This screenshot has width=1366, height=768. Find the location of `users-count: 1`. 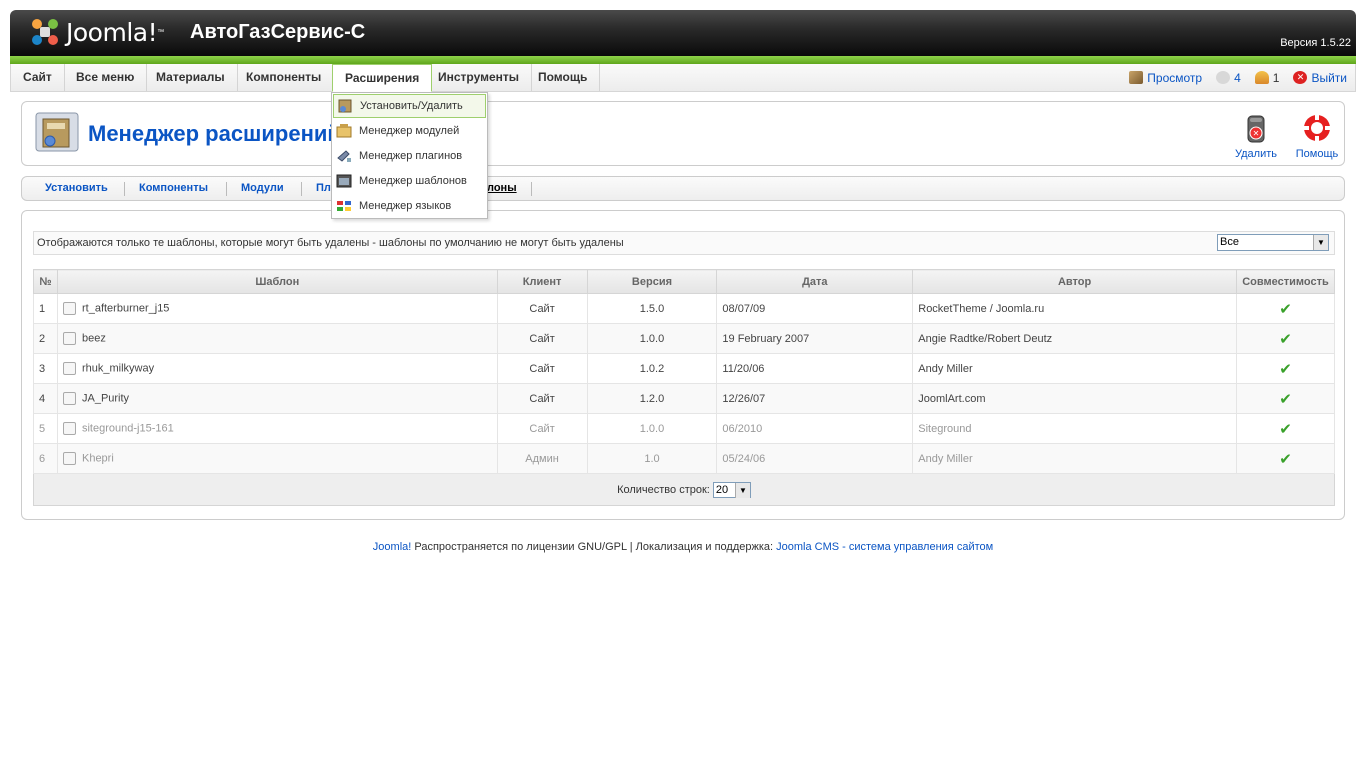

users-count: 1 is located at coordinates (1276, 77).